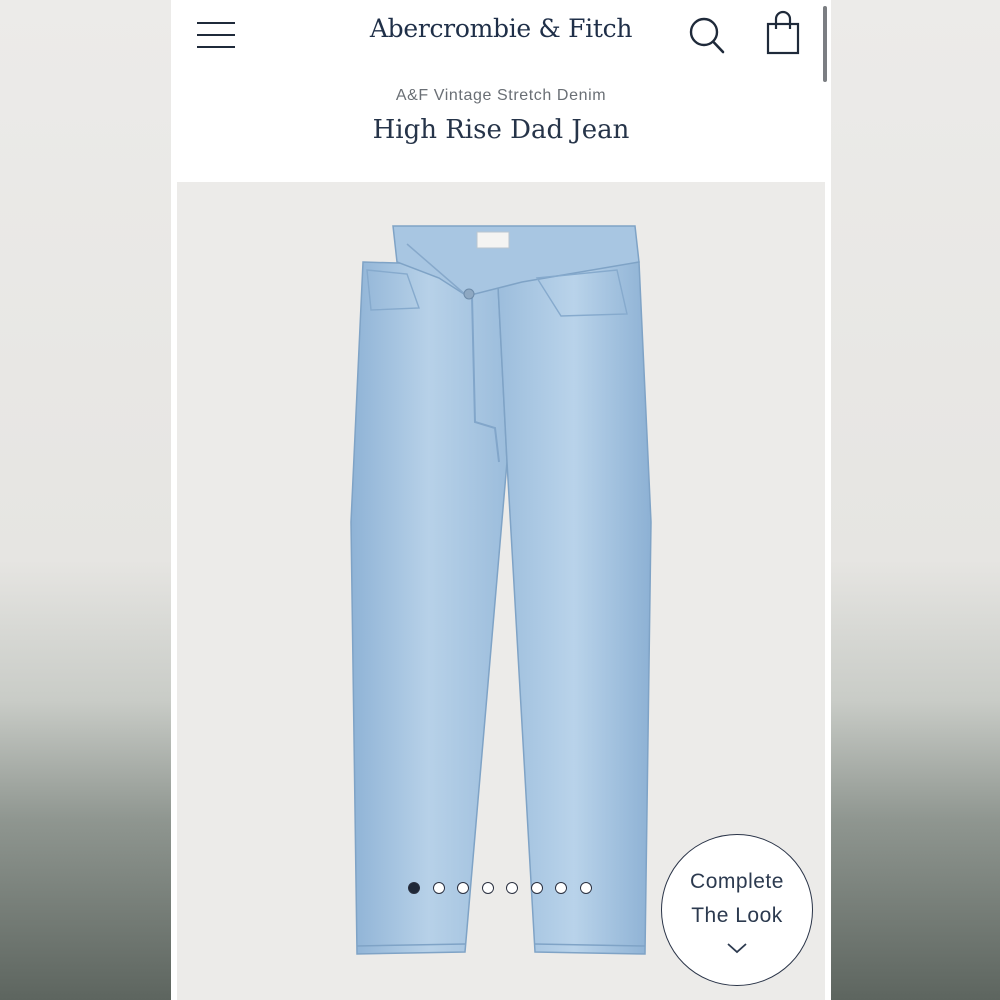  I want to click on search-button, so click(707, 35).